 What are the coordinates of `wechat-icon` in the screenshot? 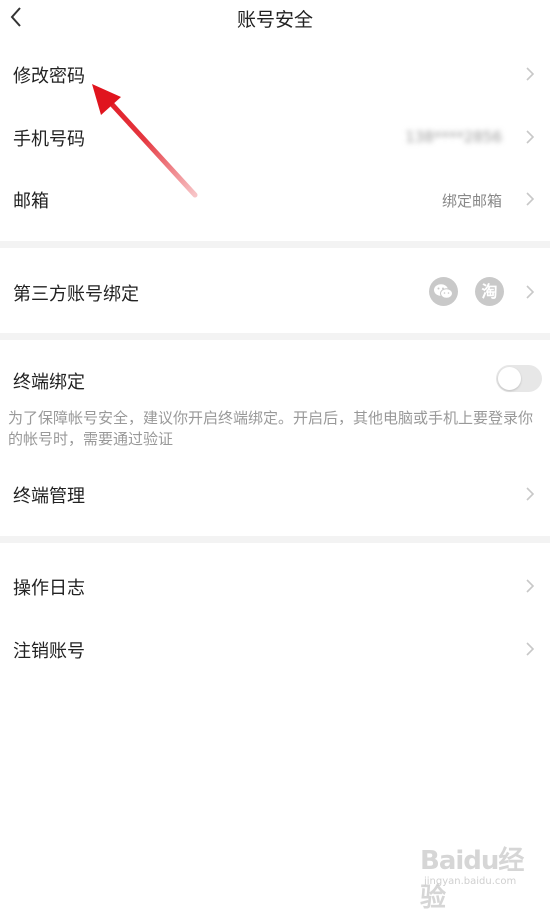 It's located at (443, 291).